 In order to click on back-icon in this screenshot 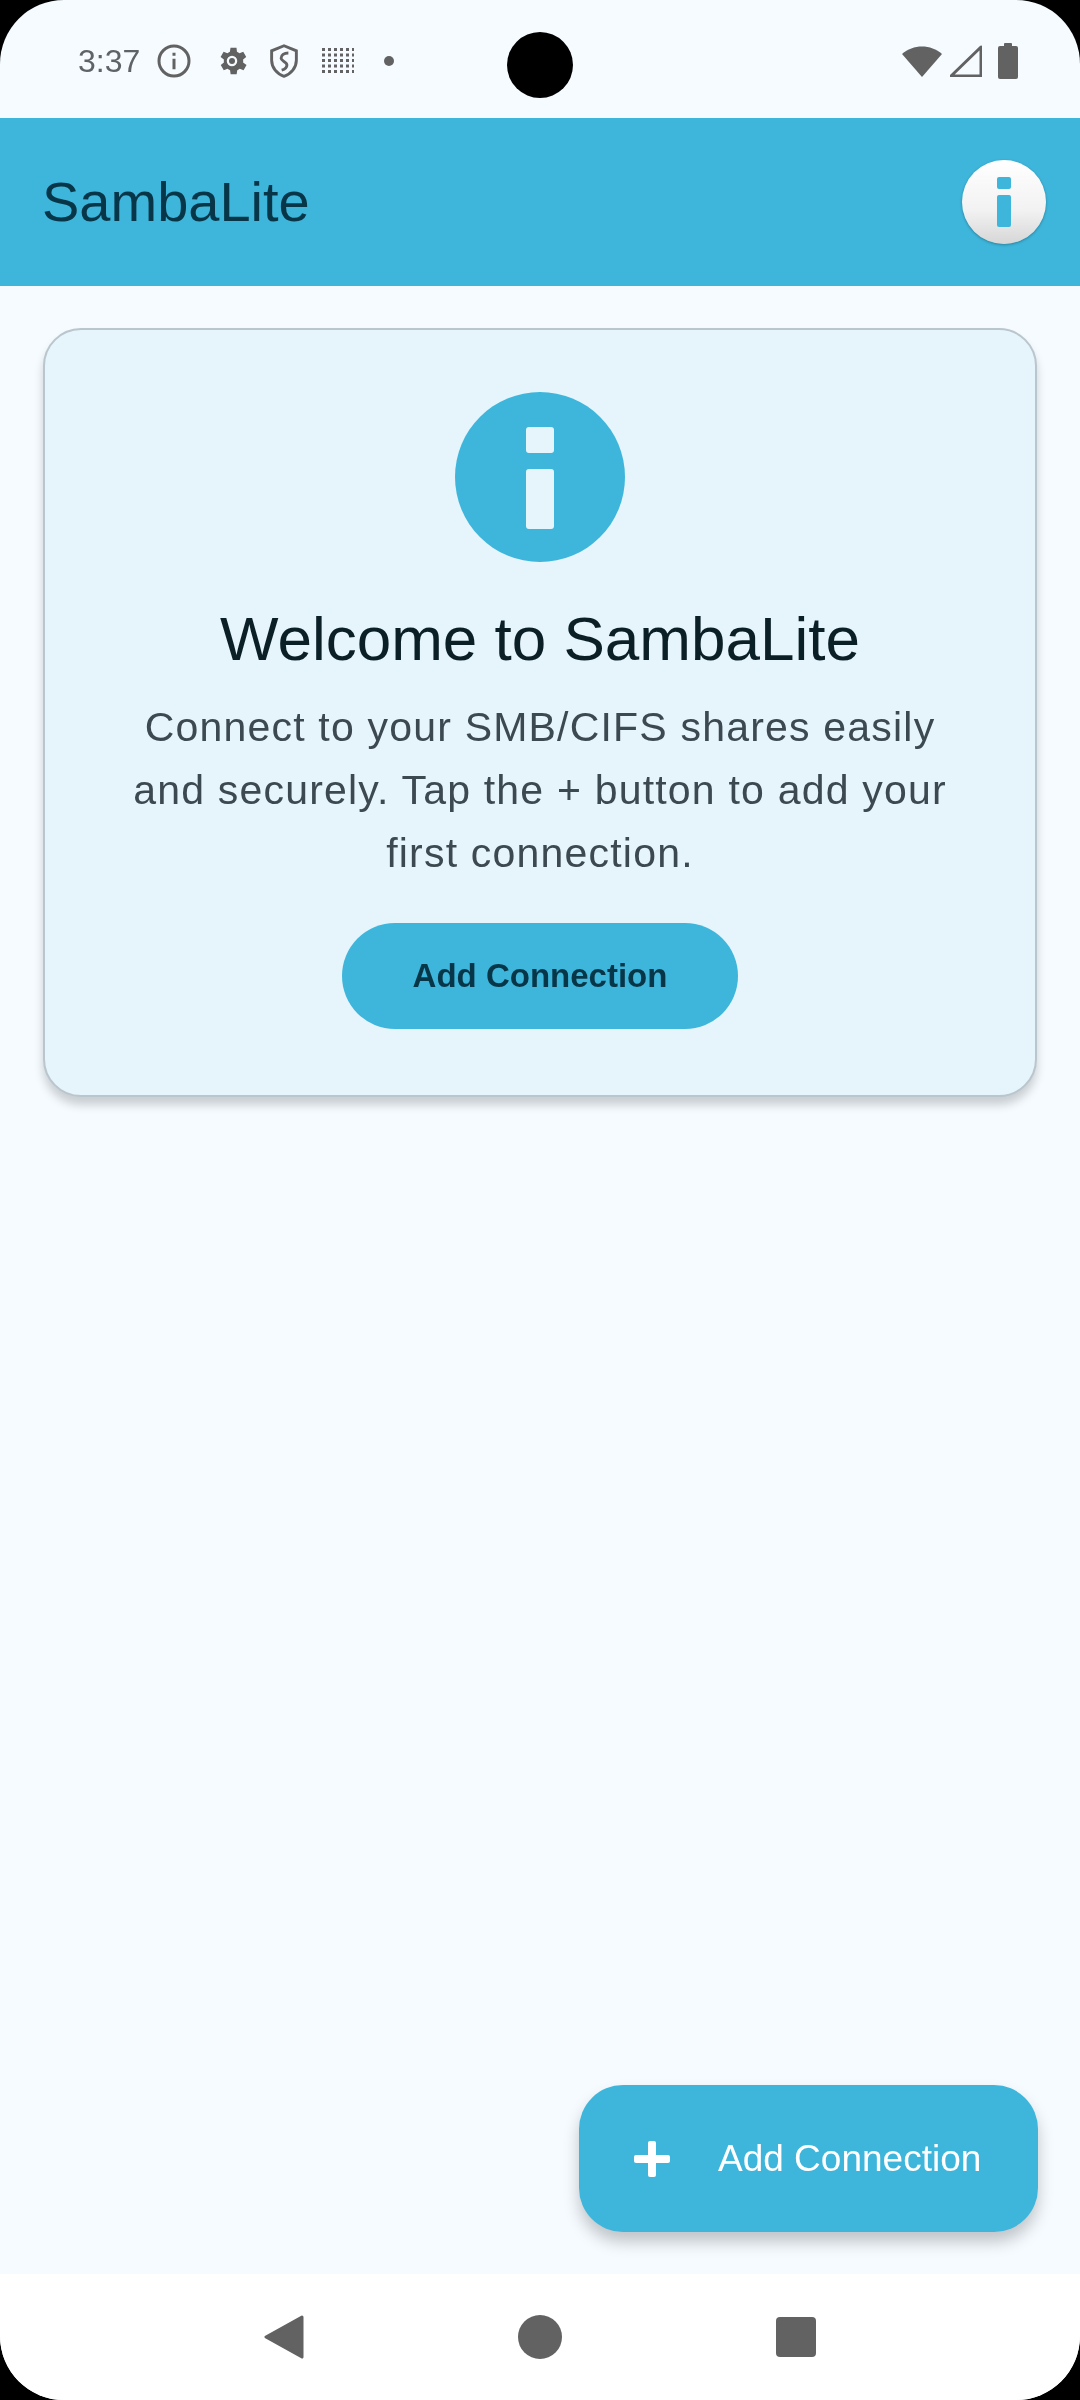, I will do `click(284, 2337)`.